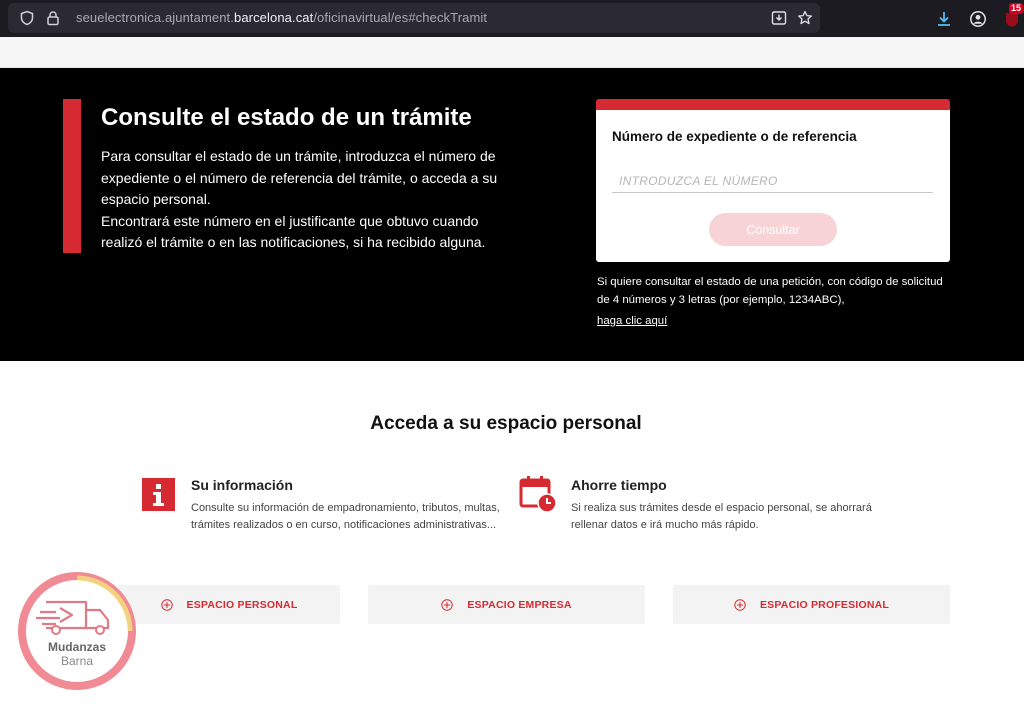 Image resolution: width=1024 pixels, height=708 pixels. What do you see at coordinates (77, 661) in the screenshot?
I see `watermark-line-2: Barna` at bounding box center [77, 661].